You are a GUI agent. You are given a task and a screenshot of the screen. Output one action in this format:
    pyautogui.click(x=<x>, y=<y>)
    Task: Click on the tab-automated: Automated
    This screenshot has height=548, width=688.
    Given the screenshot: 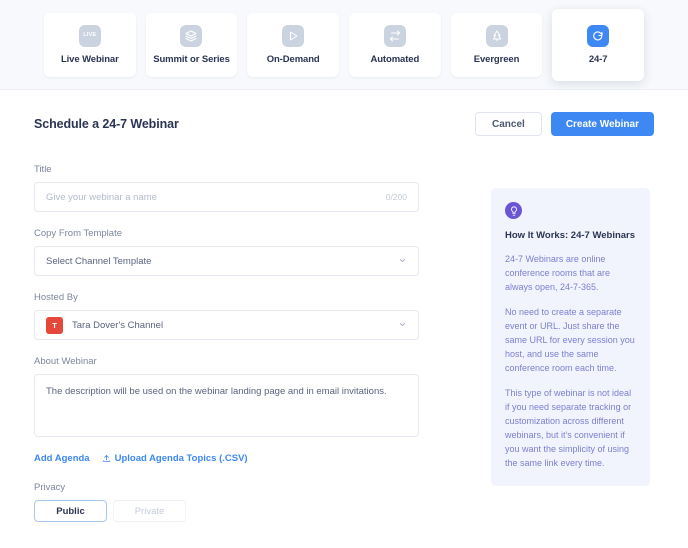 What is the action you would take?
    pyautogui.click(x=395, y=44)
    